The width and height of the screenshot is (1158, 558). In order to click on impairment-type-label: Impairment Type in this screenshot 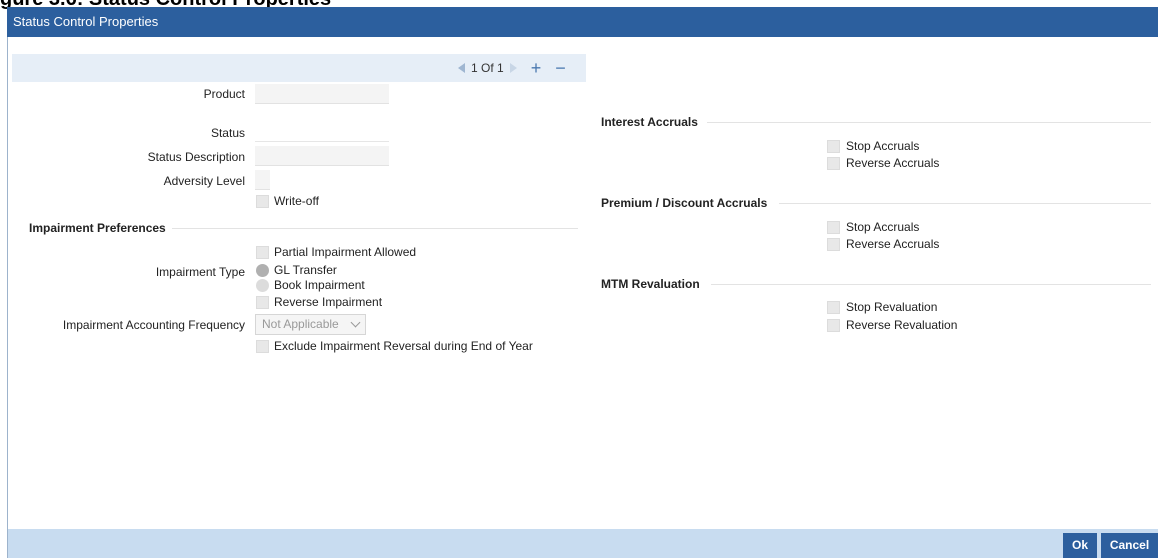, I will do `click(200, 272)`.